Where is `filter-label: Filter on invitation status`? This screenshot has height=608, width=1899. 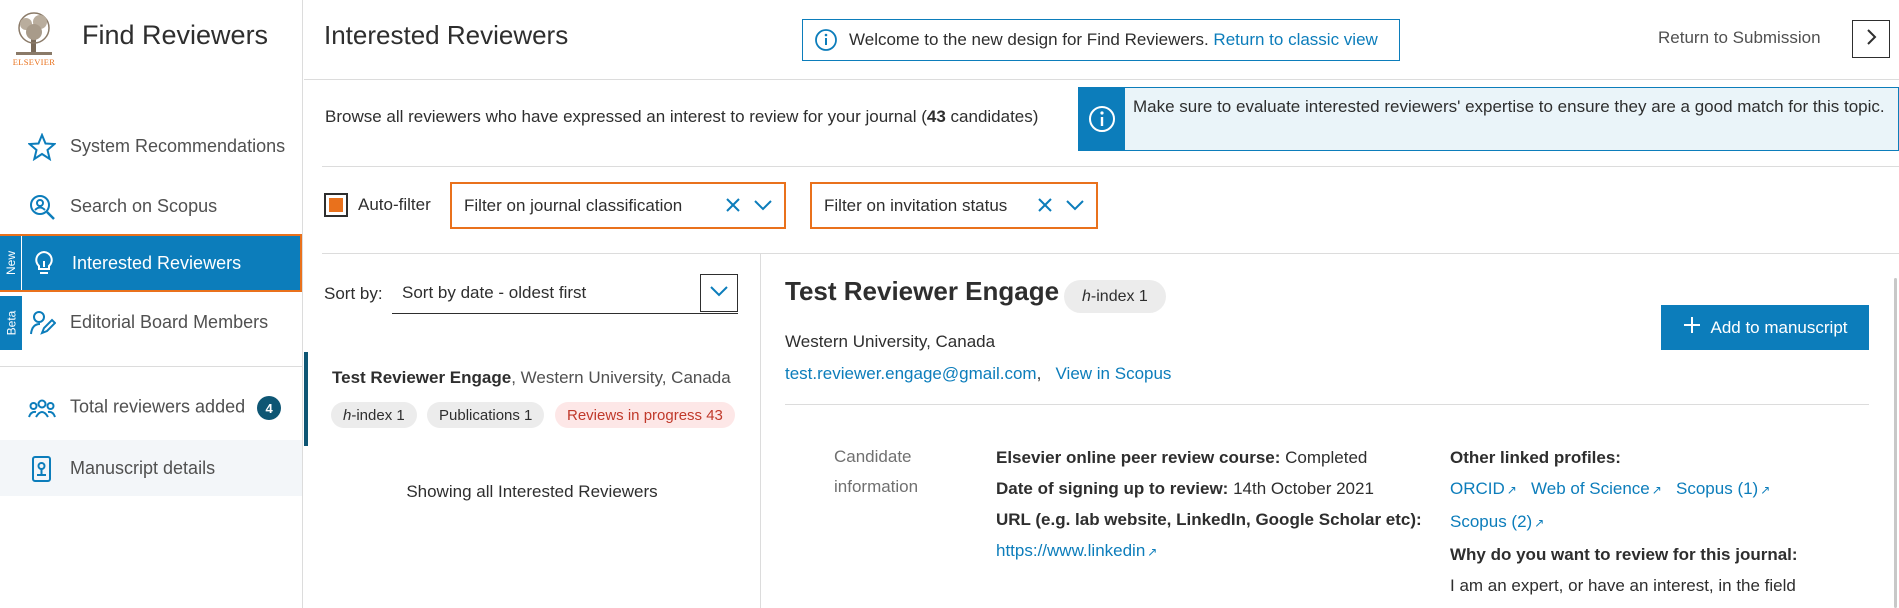
filter-label: Filter on invitation status is located at coordinates (916, 205).